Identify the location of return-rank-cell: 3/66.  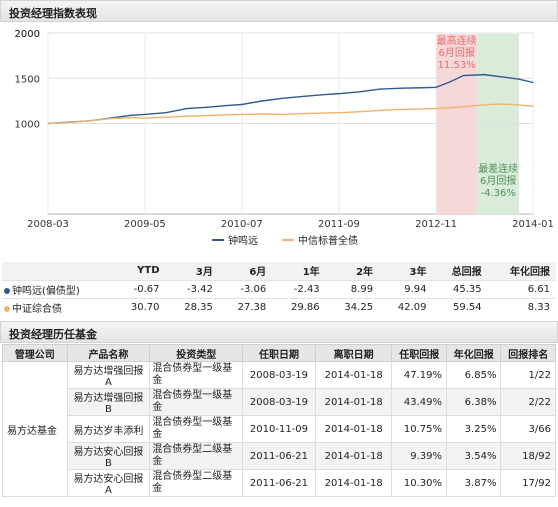
(528, 429).